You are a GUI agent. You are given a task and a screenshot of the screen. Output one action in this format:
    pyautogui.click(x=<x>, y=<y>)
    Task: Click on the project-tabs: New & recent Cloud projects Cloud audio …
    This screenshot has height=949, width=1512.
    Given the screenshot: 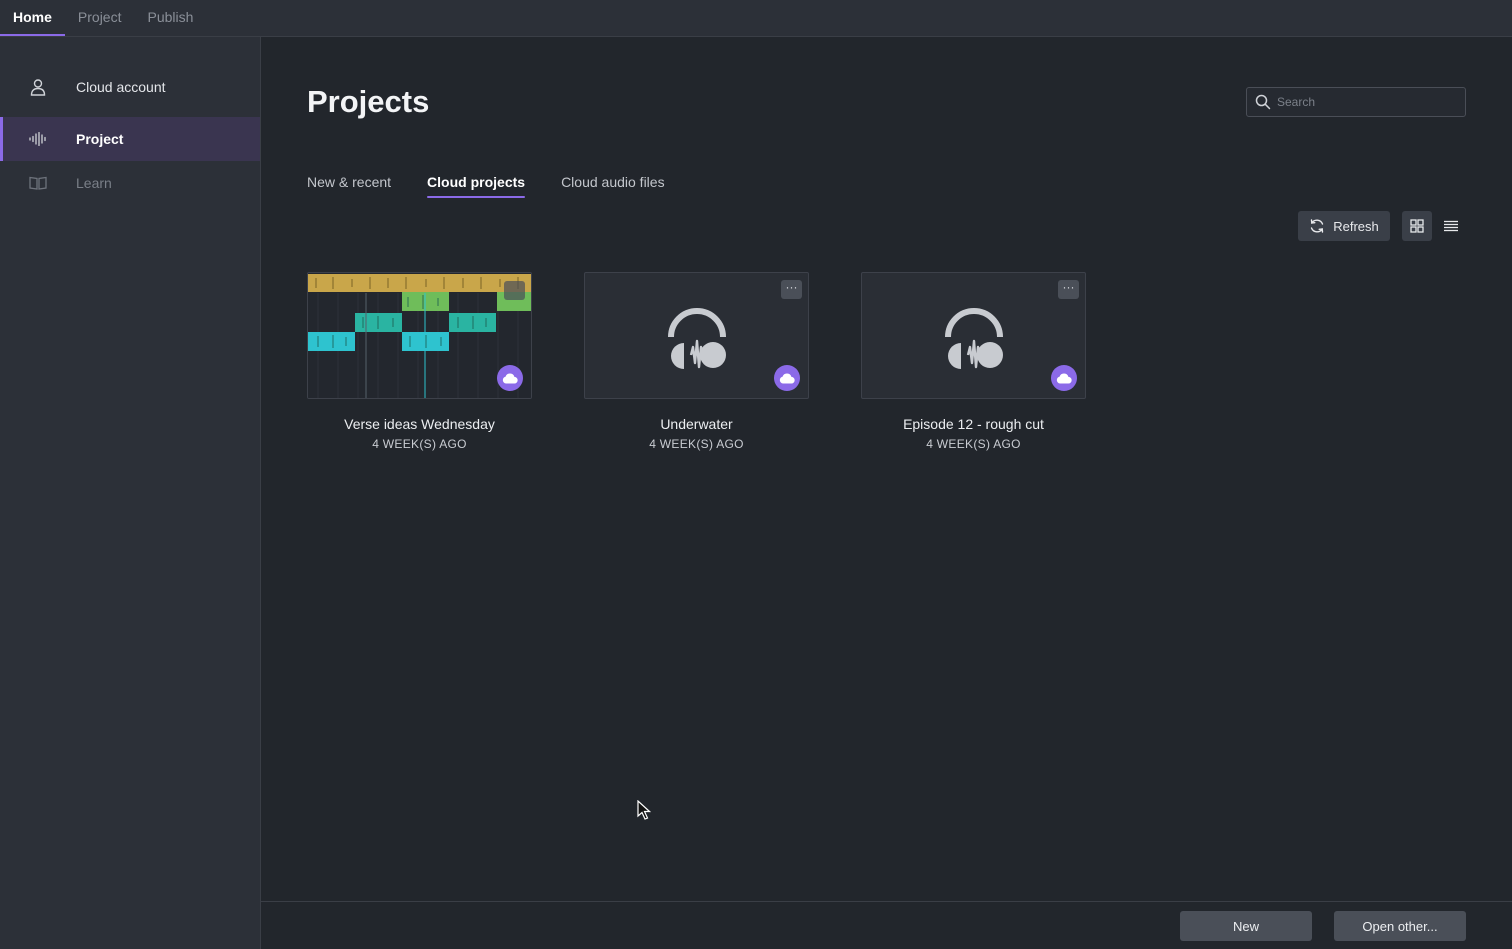 What is the action you would take?
    pyautogui.click(x=504, y=186)
    